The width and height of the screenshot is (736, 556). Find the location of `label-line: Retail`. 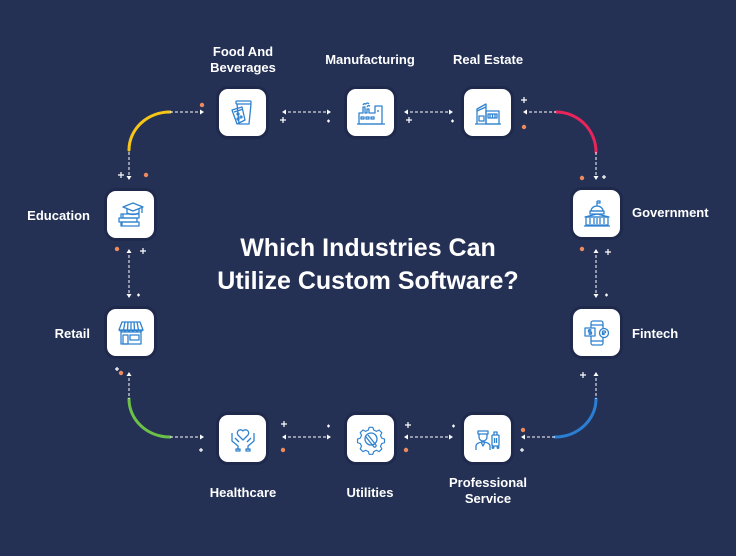

label-line: Retail is located at coordinates (72, 333).